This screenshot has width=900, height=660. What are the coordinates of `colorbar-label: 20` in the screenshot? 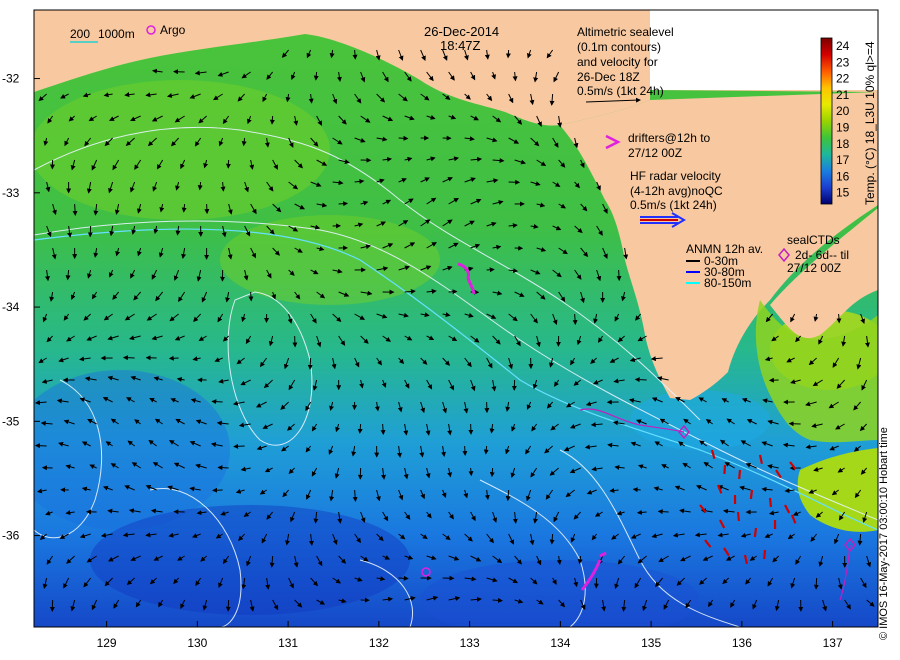 It's located at (843, 111).